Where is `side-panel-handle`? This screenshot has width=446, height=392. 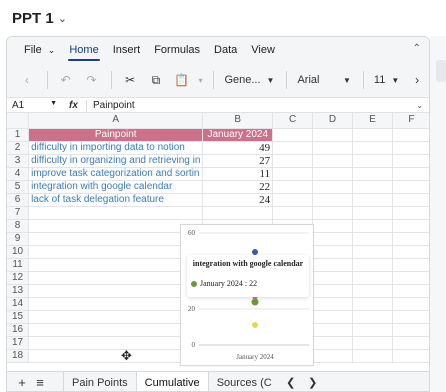 side-panel-handle is located at coordinates (441, 71).